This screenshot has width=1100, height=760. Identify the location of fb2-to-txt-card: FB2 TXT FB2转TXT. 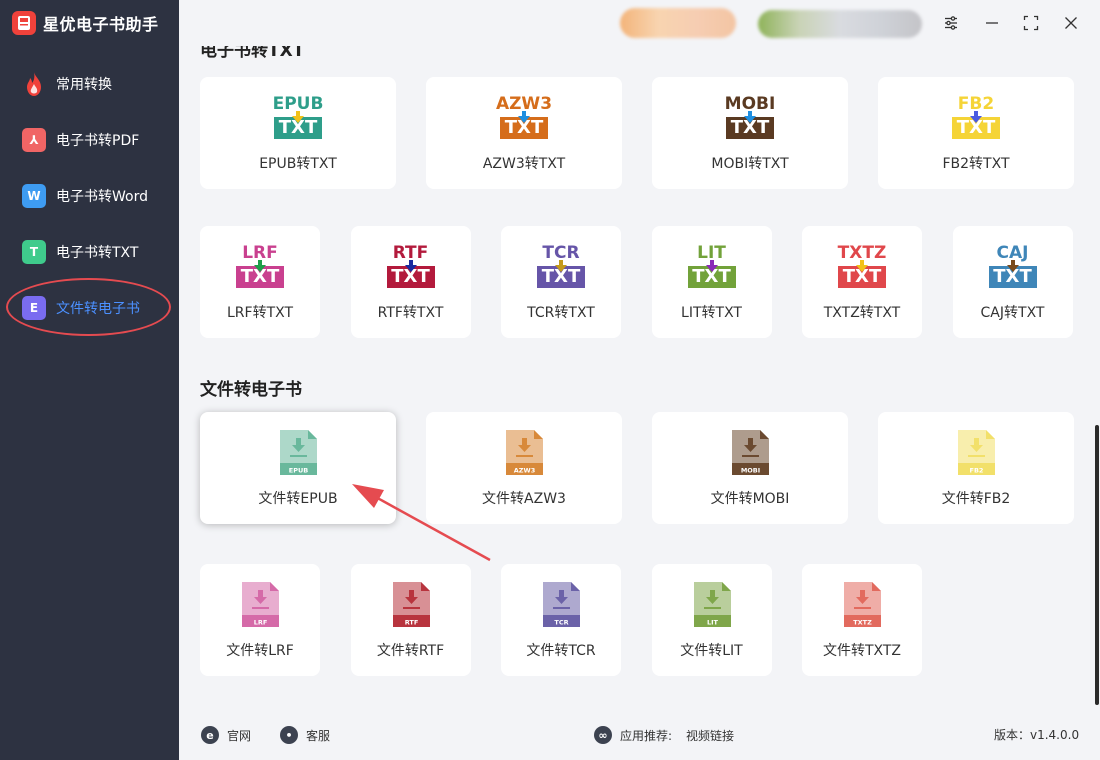
(976, 133).